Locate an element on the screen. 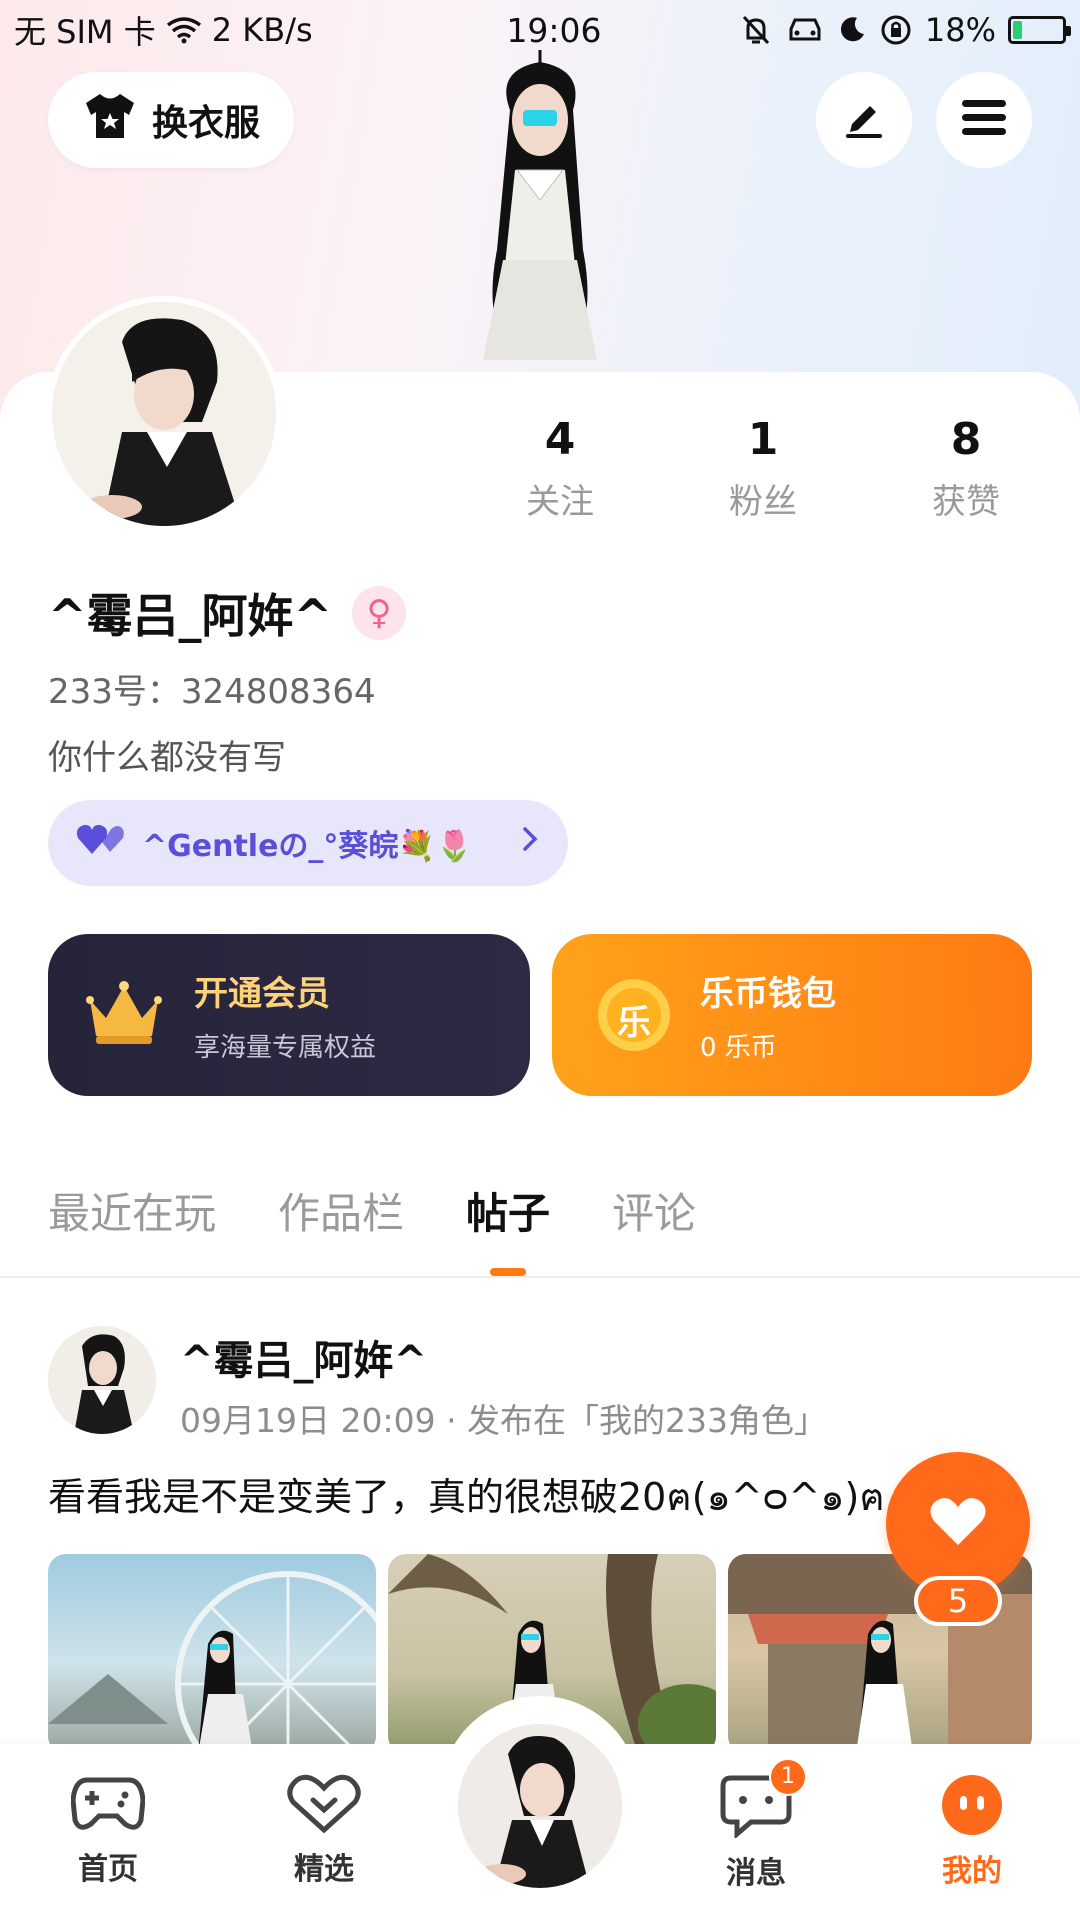  profile-stats: 4 关注 1 粉丝 8 获赞 is located at coordinates (780, 472).